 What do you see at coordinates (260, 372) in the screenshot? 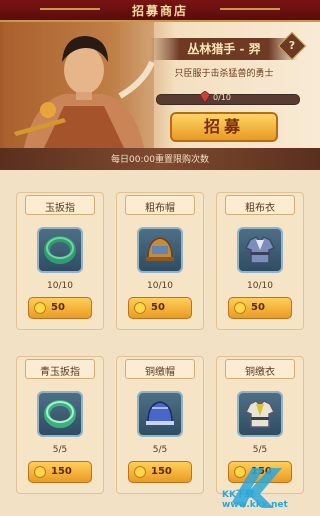
I see `item-name: 铜缴衣` at bounding box center [260, 372].